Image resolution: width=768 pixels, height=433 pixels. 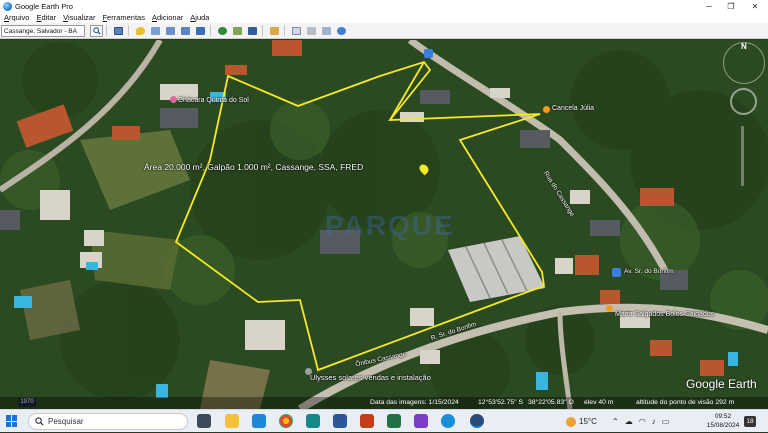 What do you see at coordinates (665, 314) in the screenshot?
I see `place-label-maria: Maria Salgados Bolos Salgados` at bounding box center [665, 314].